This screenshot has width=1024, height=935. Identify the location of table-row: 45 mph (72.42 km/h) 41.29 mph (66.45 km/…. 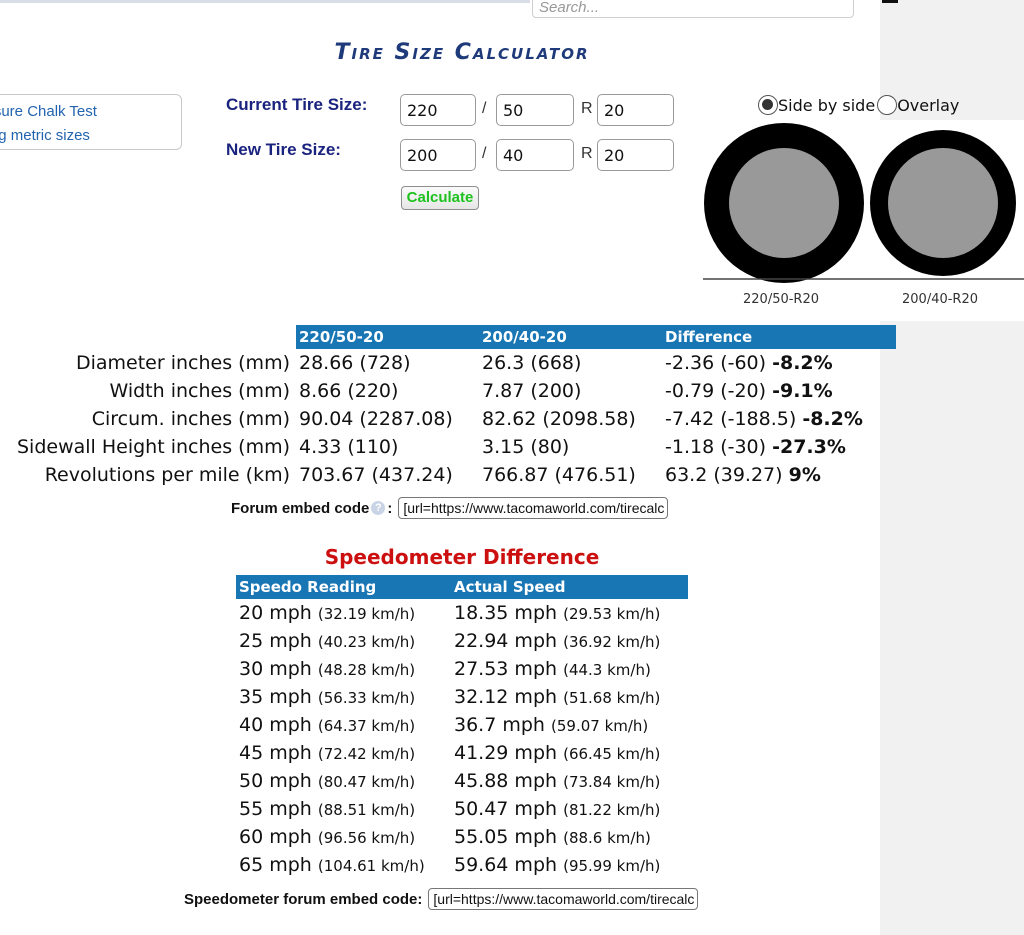
(462, 753).